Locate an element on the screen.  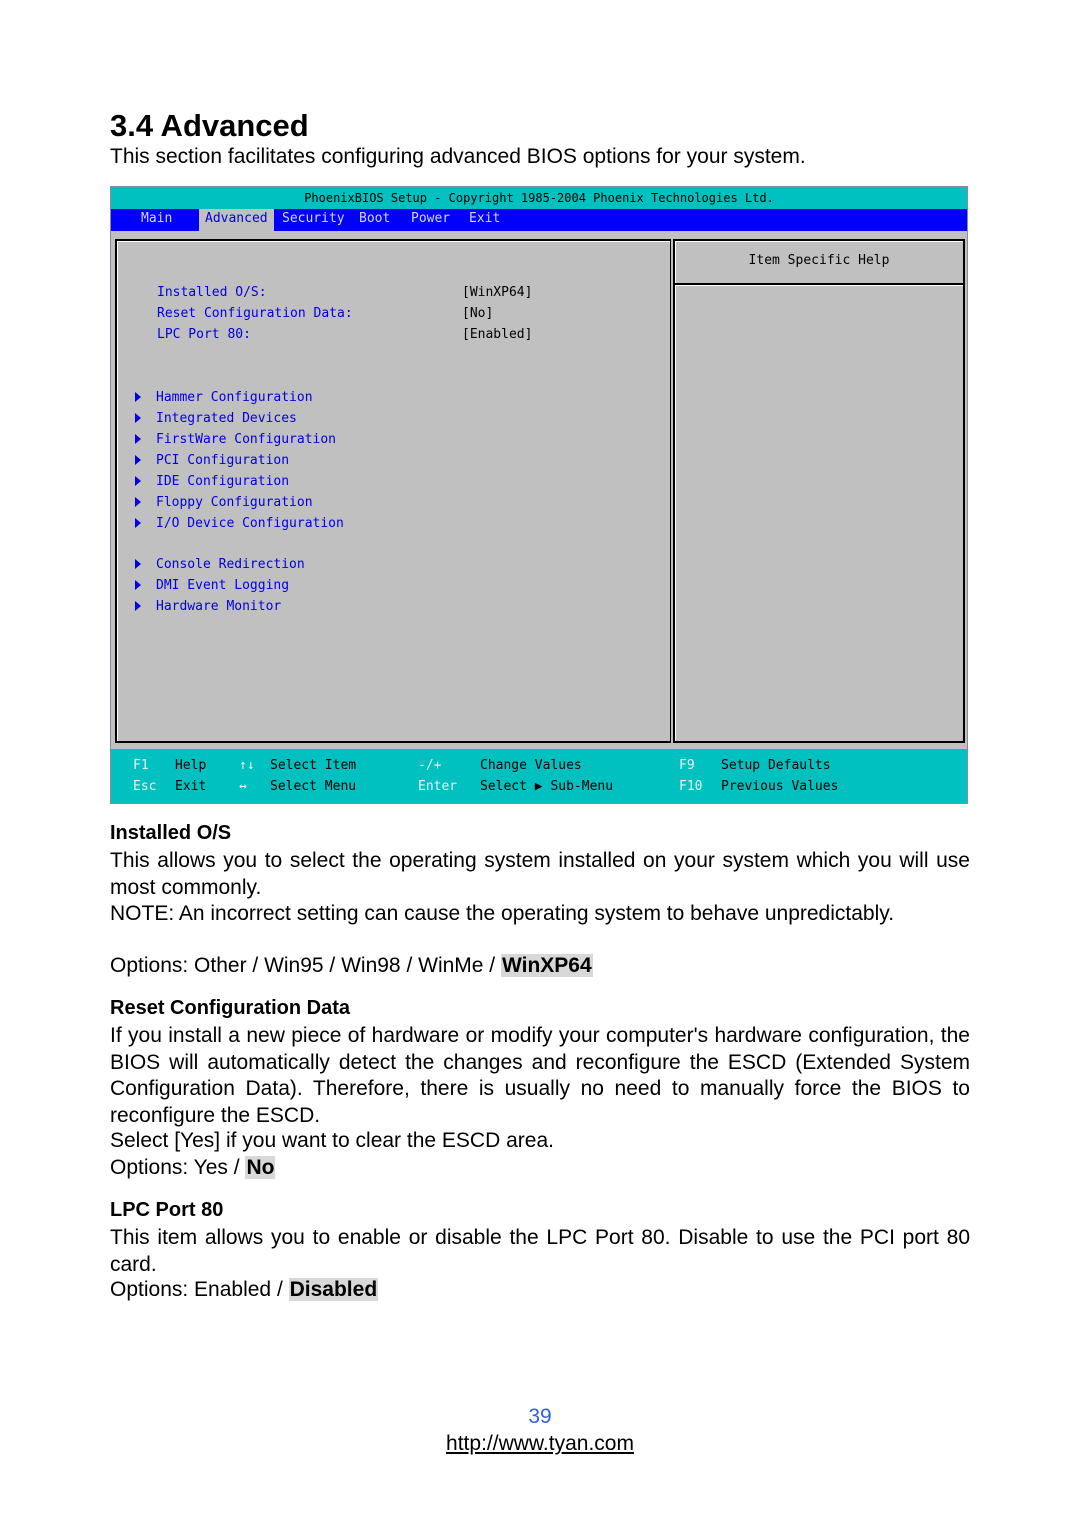
submenu-label: DMI Event Logging is located at coordinates (223, 585).